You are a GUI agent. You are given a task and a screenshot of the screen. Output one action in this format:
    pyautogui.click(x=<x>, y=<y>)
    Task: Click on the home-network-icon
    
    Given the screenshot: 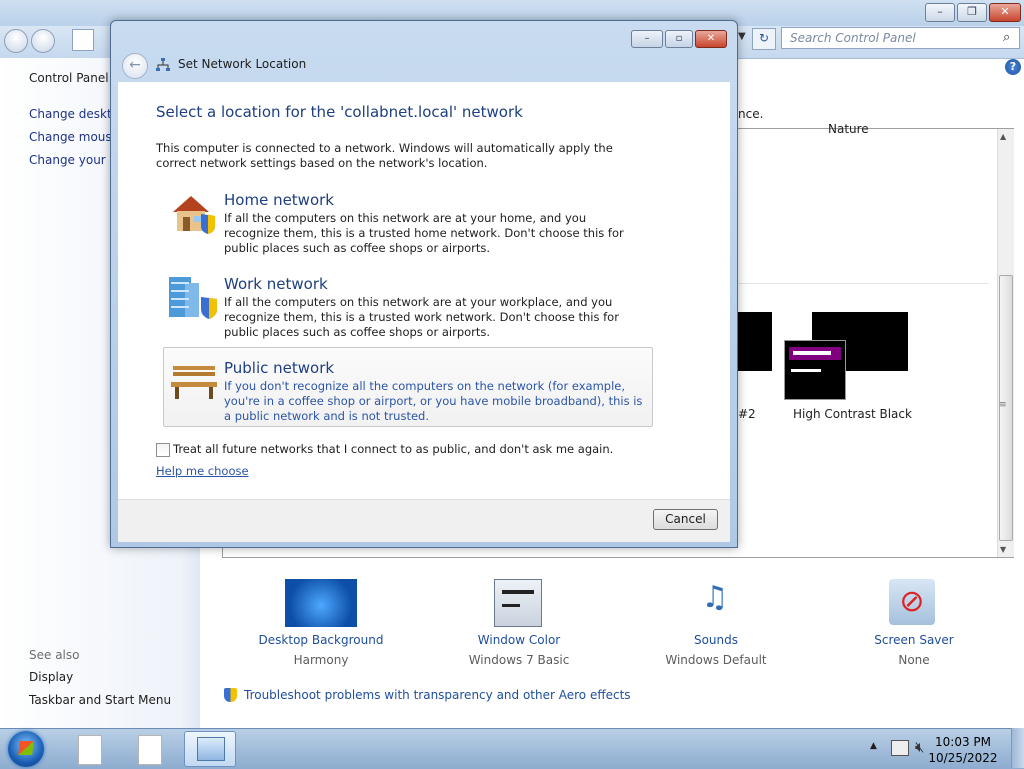 What is the action you would take?
    pyautogui.click(x=194, y=215)
    